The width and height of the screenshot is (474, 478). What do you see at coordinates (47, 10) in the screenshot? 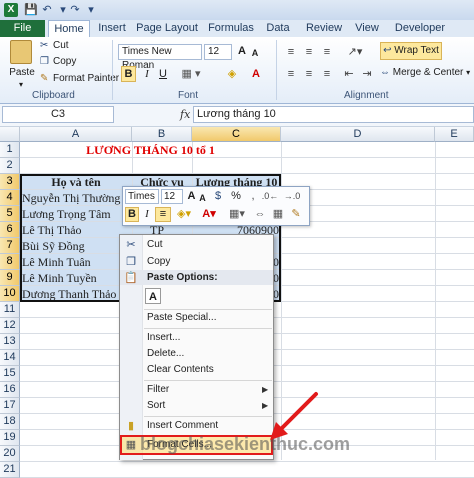
I see `undo-icon: ↶` at bounding box center [47, 10].